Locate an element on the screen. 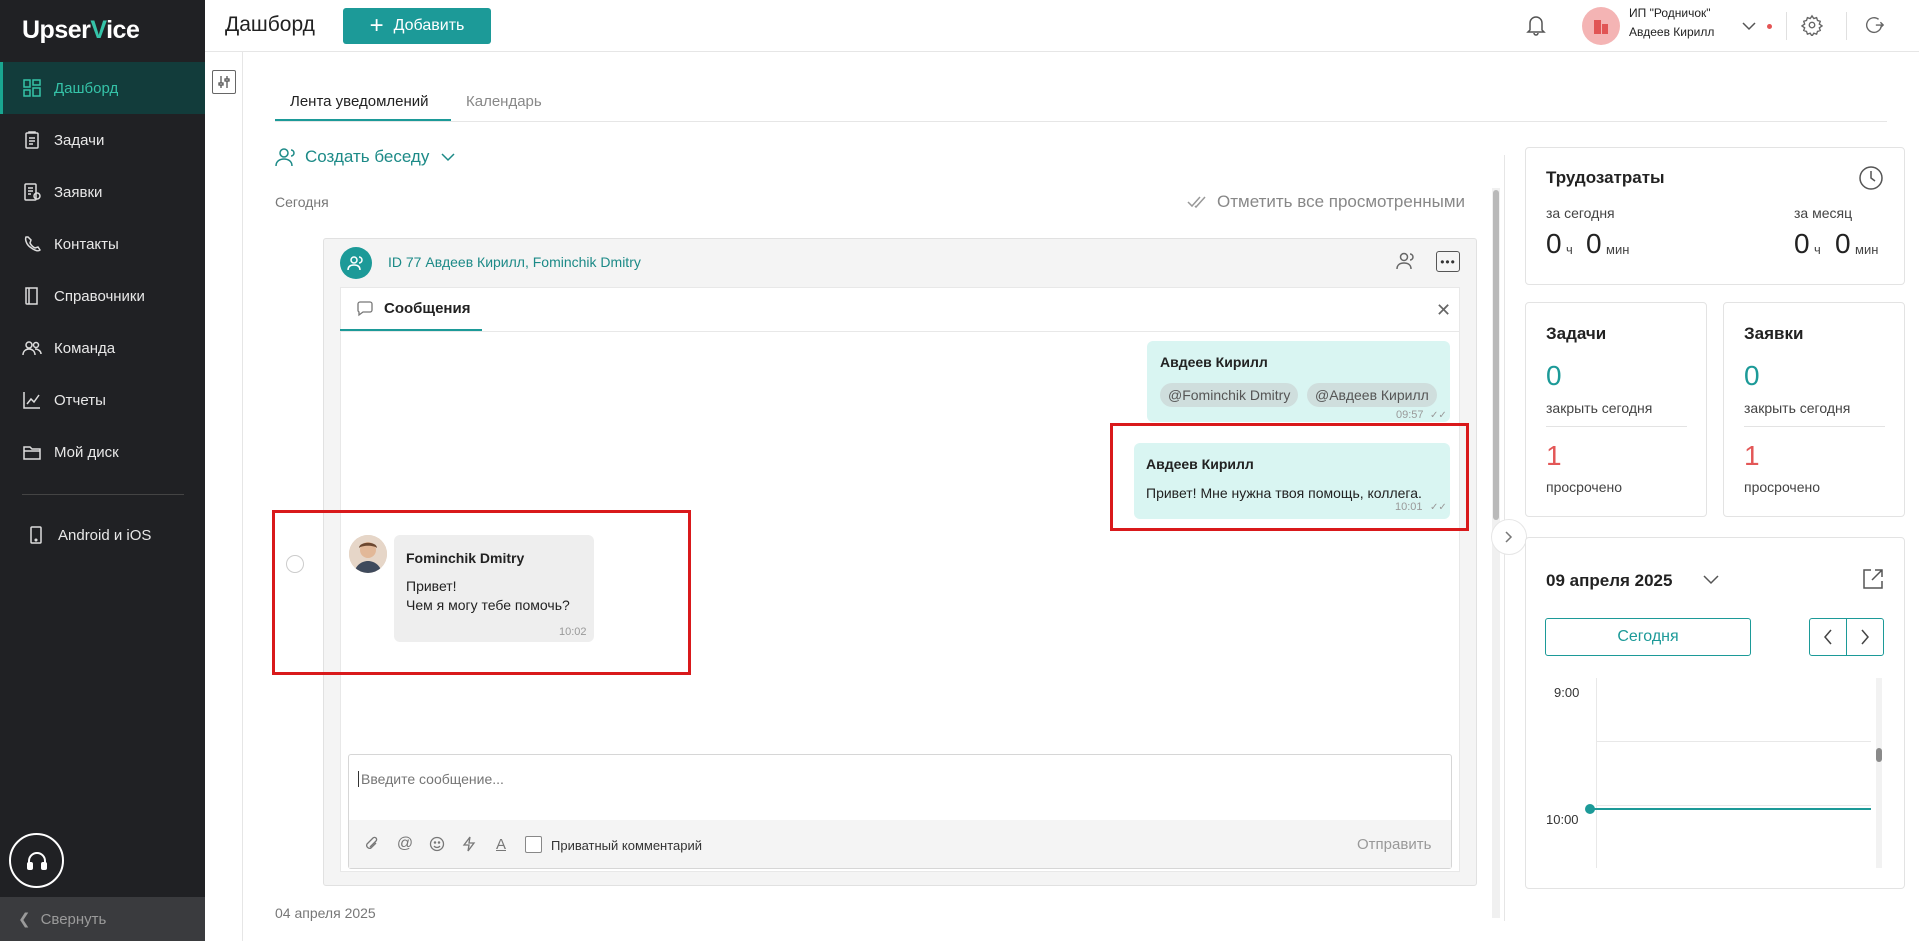 This screenshot has height=941, width=1919. bell-icon is located at coordinates (1536, 27).